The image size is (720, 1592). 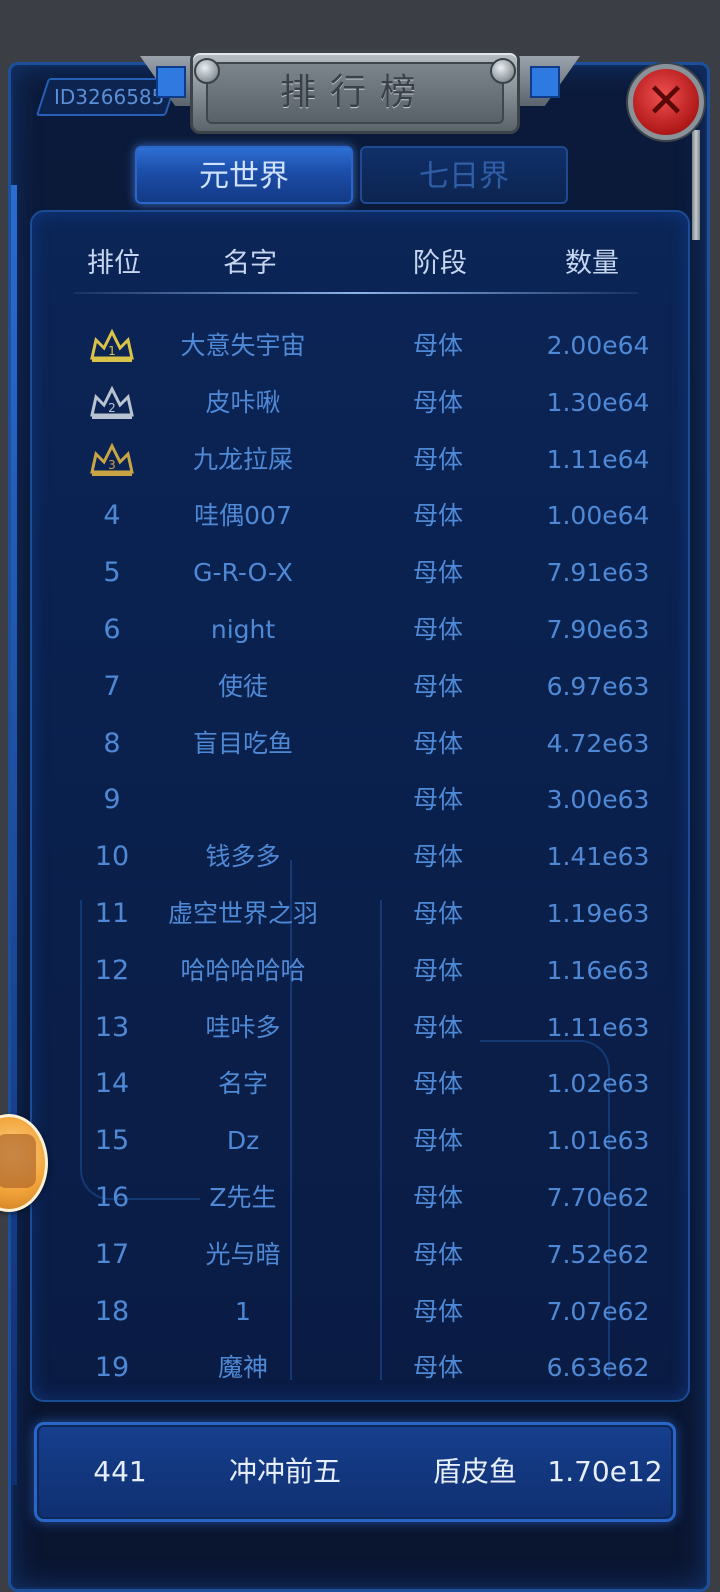 What do you see at coordinates (243, 970) in the screenshot?
I see `row-name: 哈哈哈哈哈` at bounding box center [243, 970].